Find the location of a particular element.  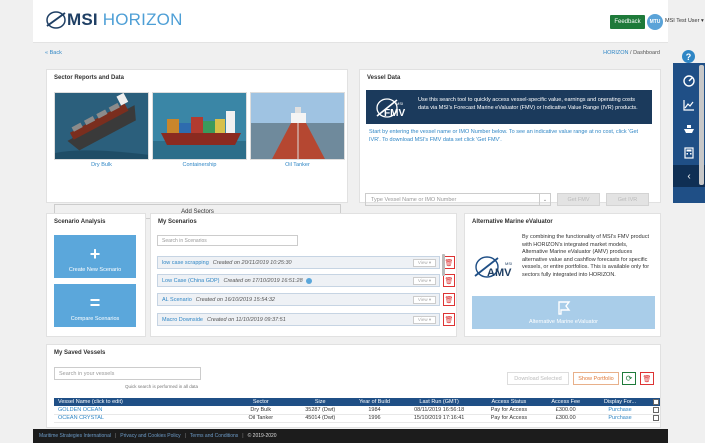

breadcrumb-bar: « Back HORIZON / Dashboard is located at coordinates (350, 53).